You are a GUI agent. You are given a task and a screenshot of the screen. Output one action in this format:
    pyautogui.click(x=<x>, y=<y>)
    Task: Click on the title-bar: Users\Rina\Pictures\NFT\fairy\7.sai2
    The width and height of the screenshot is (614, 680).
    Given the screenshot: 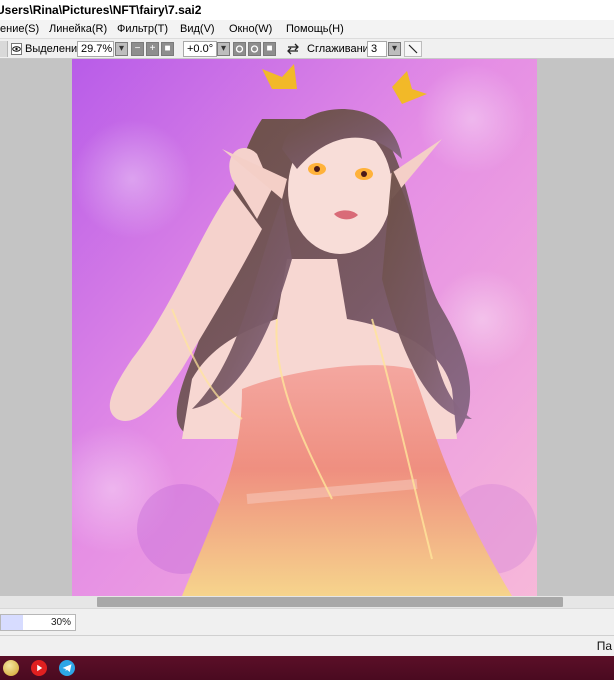 What is the action you would take?
    pyautogui.click(x=307, y=10)
    